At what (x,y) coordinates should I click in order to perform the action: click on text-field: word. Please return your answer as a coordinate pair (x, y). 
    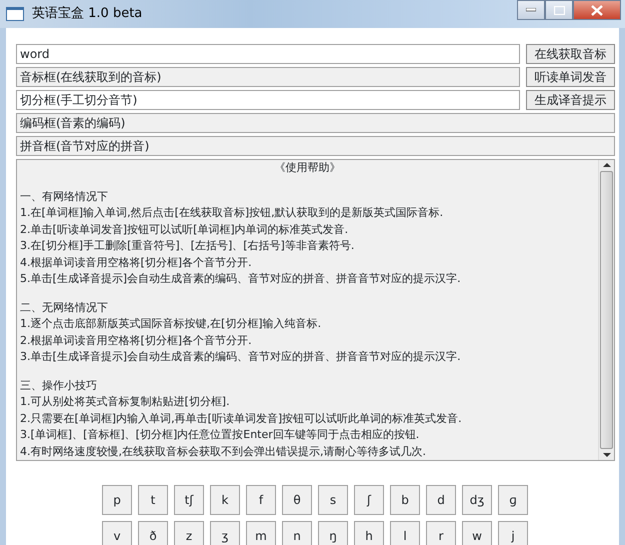
    Looking at the image, I should click on (268, 54).